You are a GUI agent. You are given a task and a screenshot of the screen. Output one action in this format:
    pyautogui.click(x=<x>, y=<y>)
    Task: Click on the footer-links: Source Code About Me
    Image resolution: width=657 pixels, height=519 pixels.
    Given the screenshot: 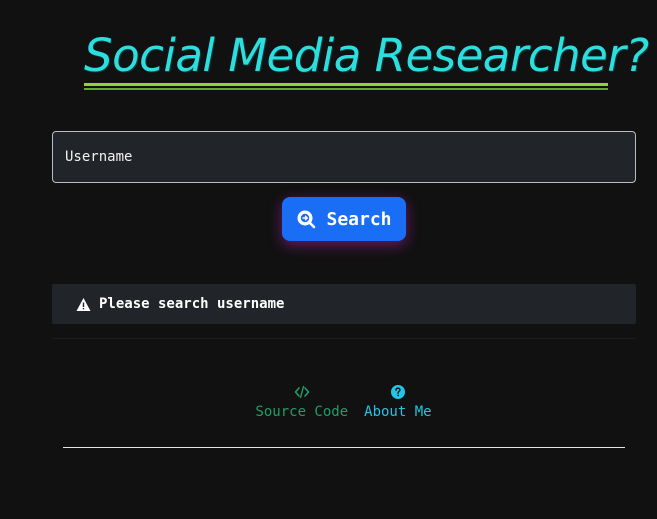 What is the action you would take?
    pyautogui.click(x=328, y=402)
    